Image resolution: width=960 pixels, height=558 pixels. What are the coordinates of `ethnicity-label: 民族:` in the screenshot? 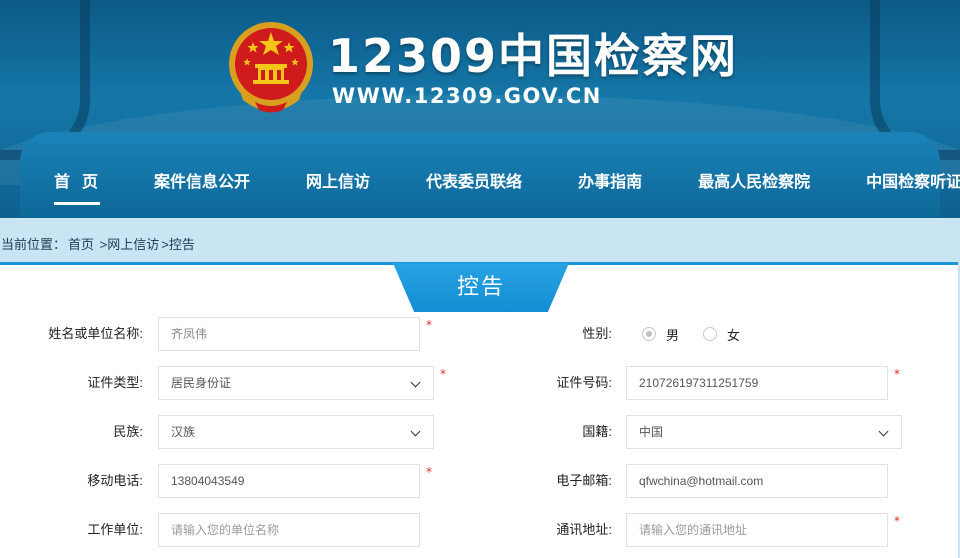 It's located at (128, 431).